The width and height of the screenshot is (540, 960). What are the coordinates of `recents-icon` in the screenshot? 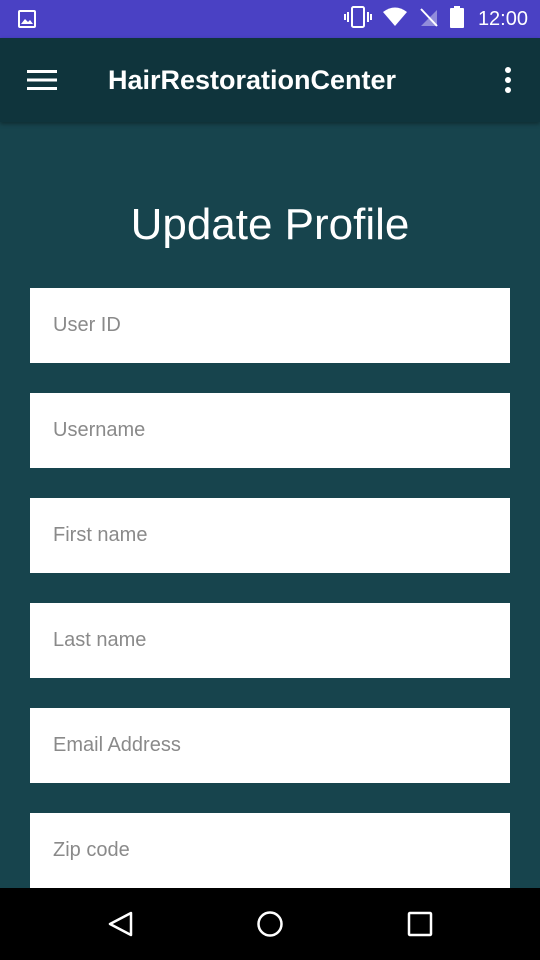 It's located at (420, 924).